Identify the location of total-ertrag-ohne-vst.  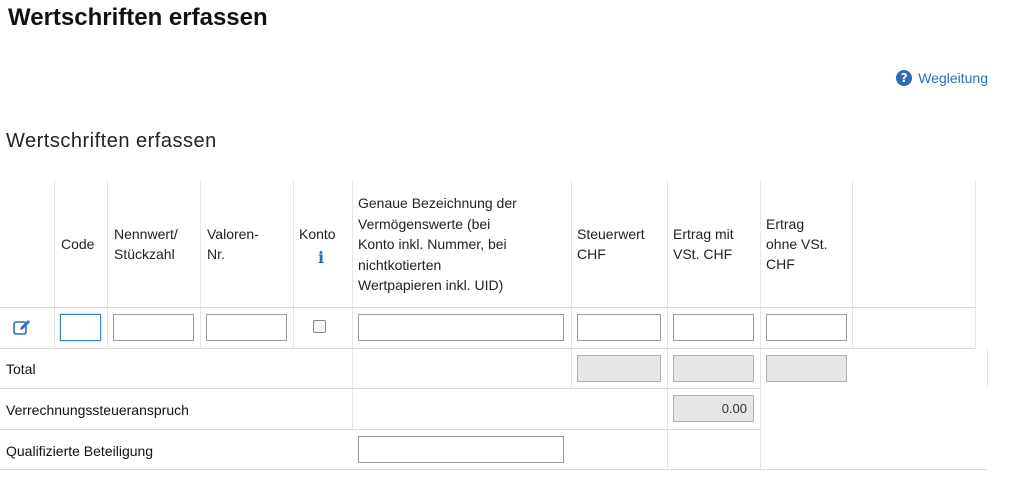
(806, 368).